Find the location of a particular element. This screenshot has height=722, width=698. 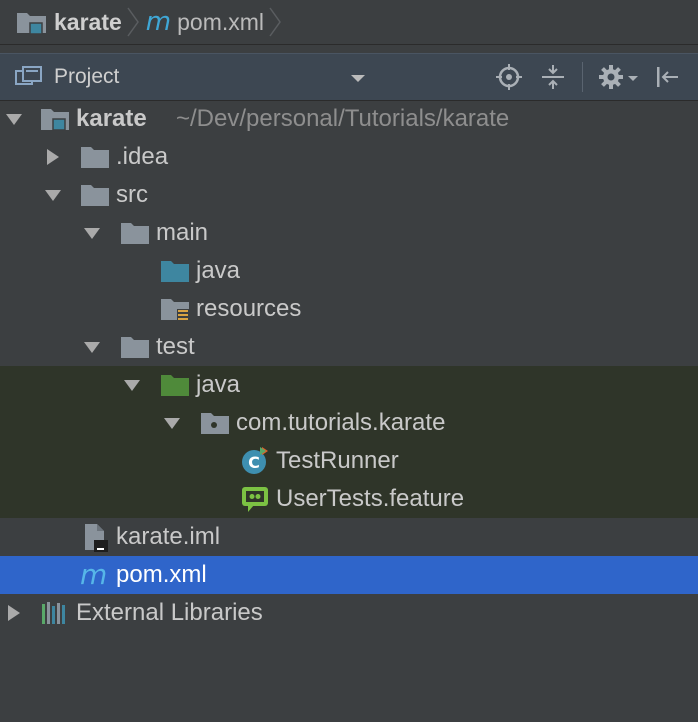

tree-row-karate-iml: karate.iml is located at coordinates (349, 537).